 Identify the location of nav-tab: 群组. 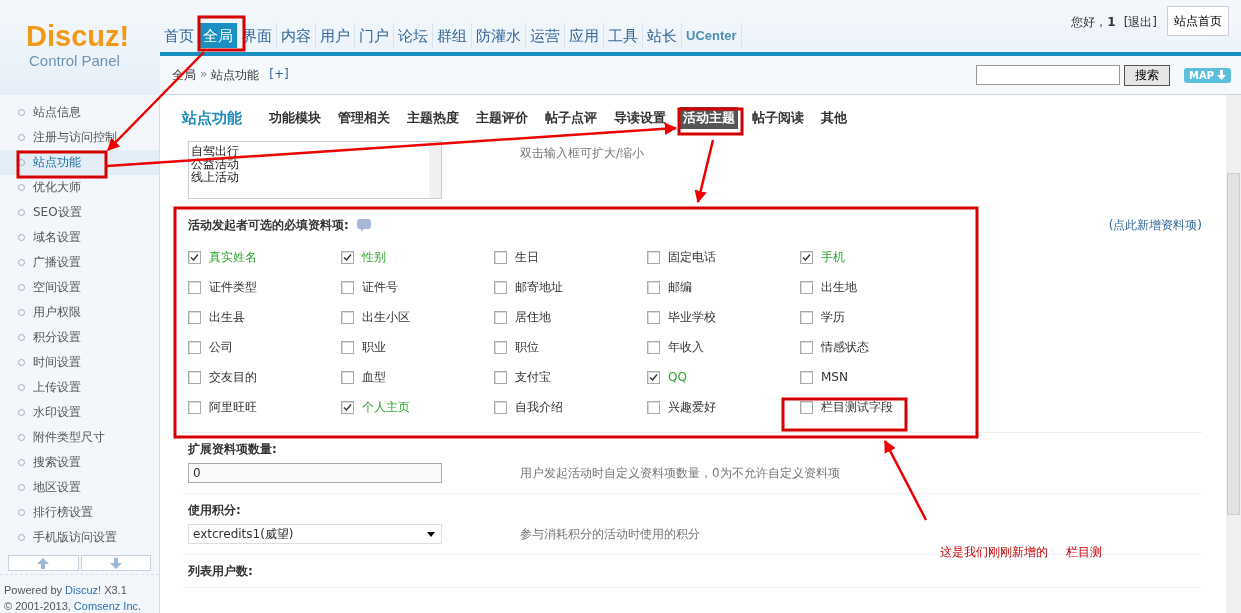
(452, 35).